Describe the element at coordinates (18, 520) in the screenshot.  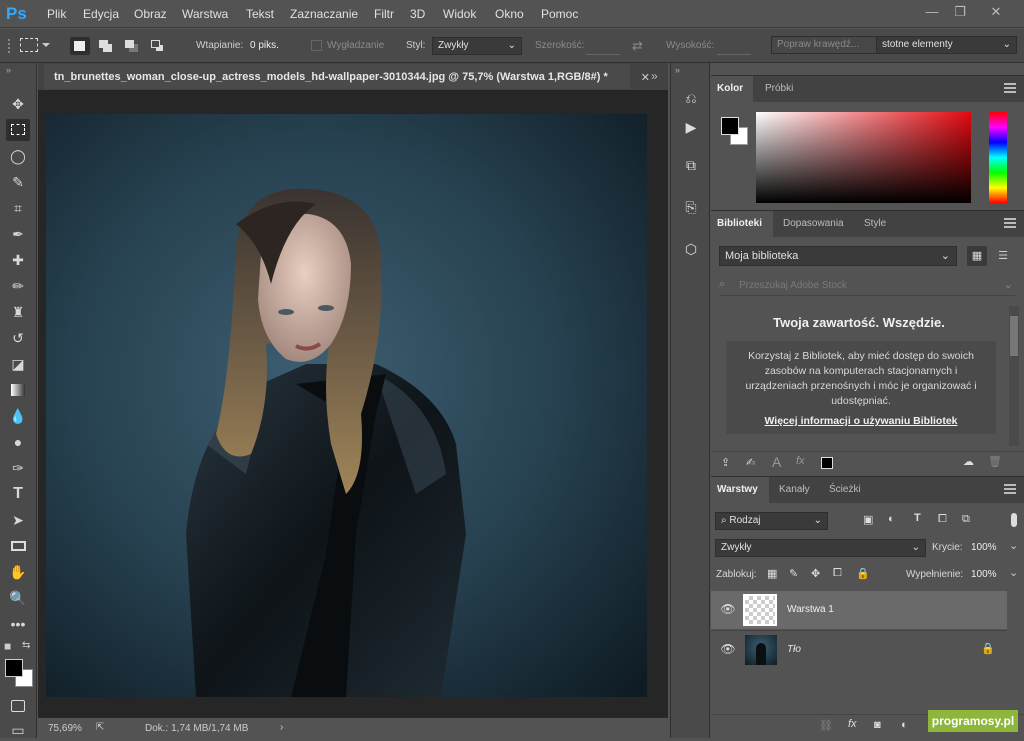
I see `path-select-icon: ➤` at that location.